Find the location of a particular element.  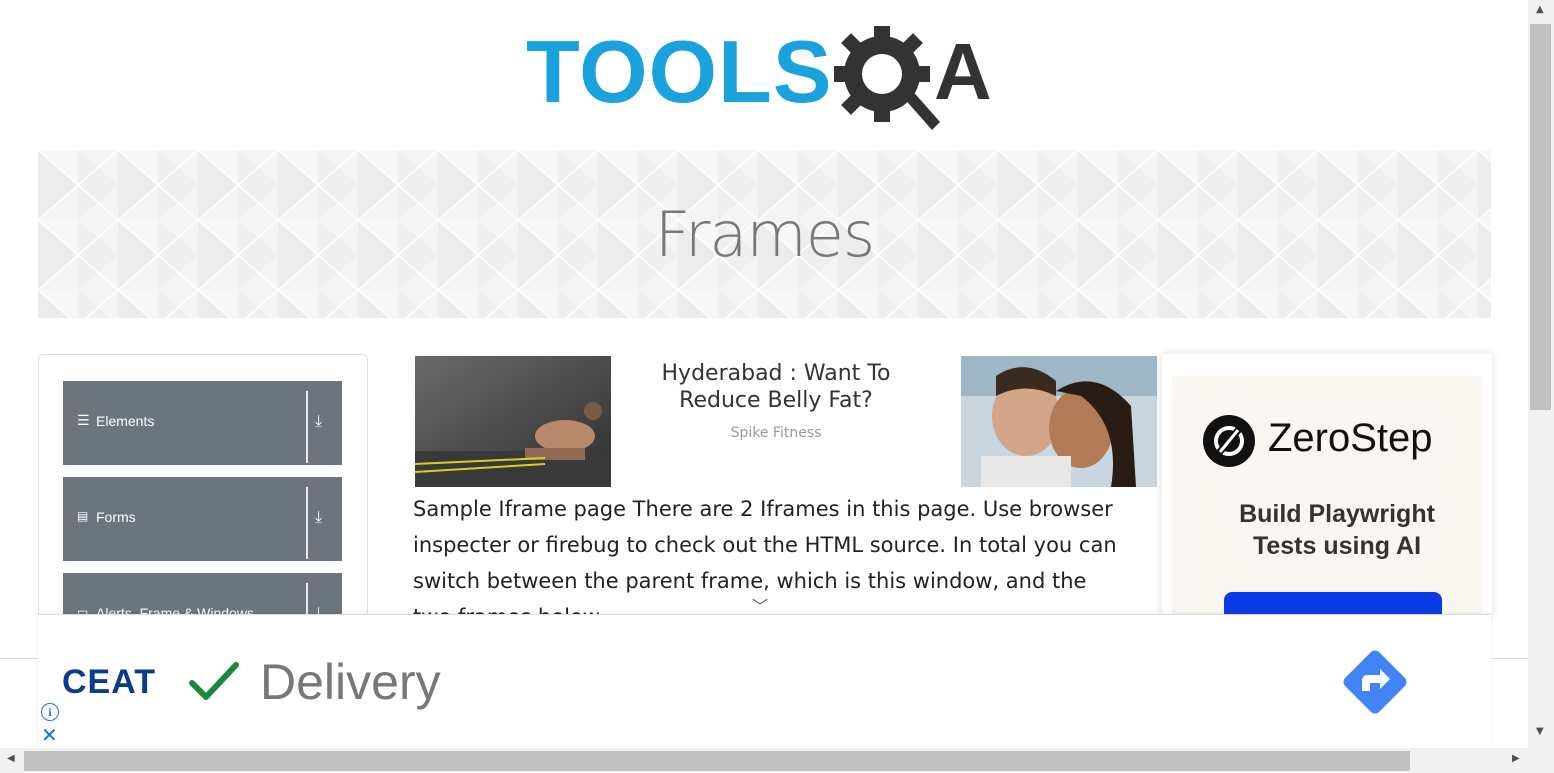

horizontal-scroll-thumb is located at coordinates (717, 761).